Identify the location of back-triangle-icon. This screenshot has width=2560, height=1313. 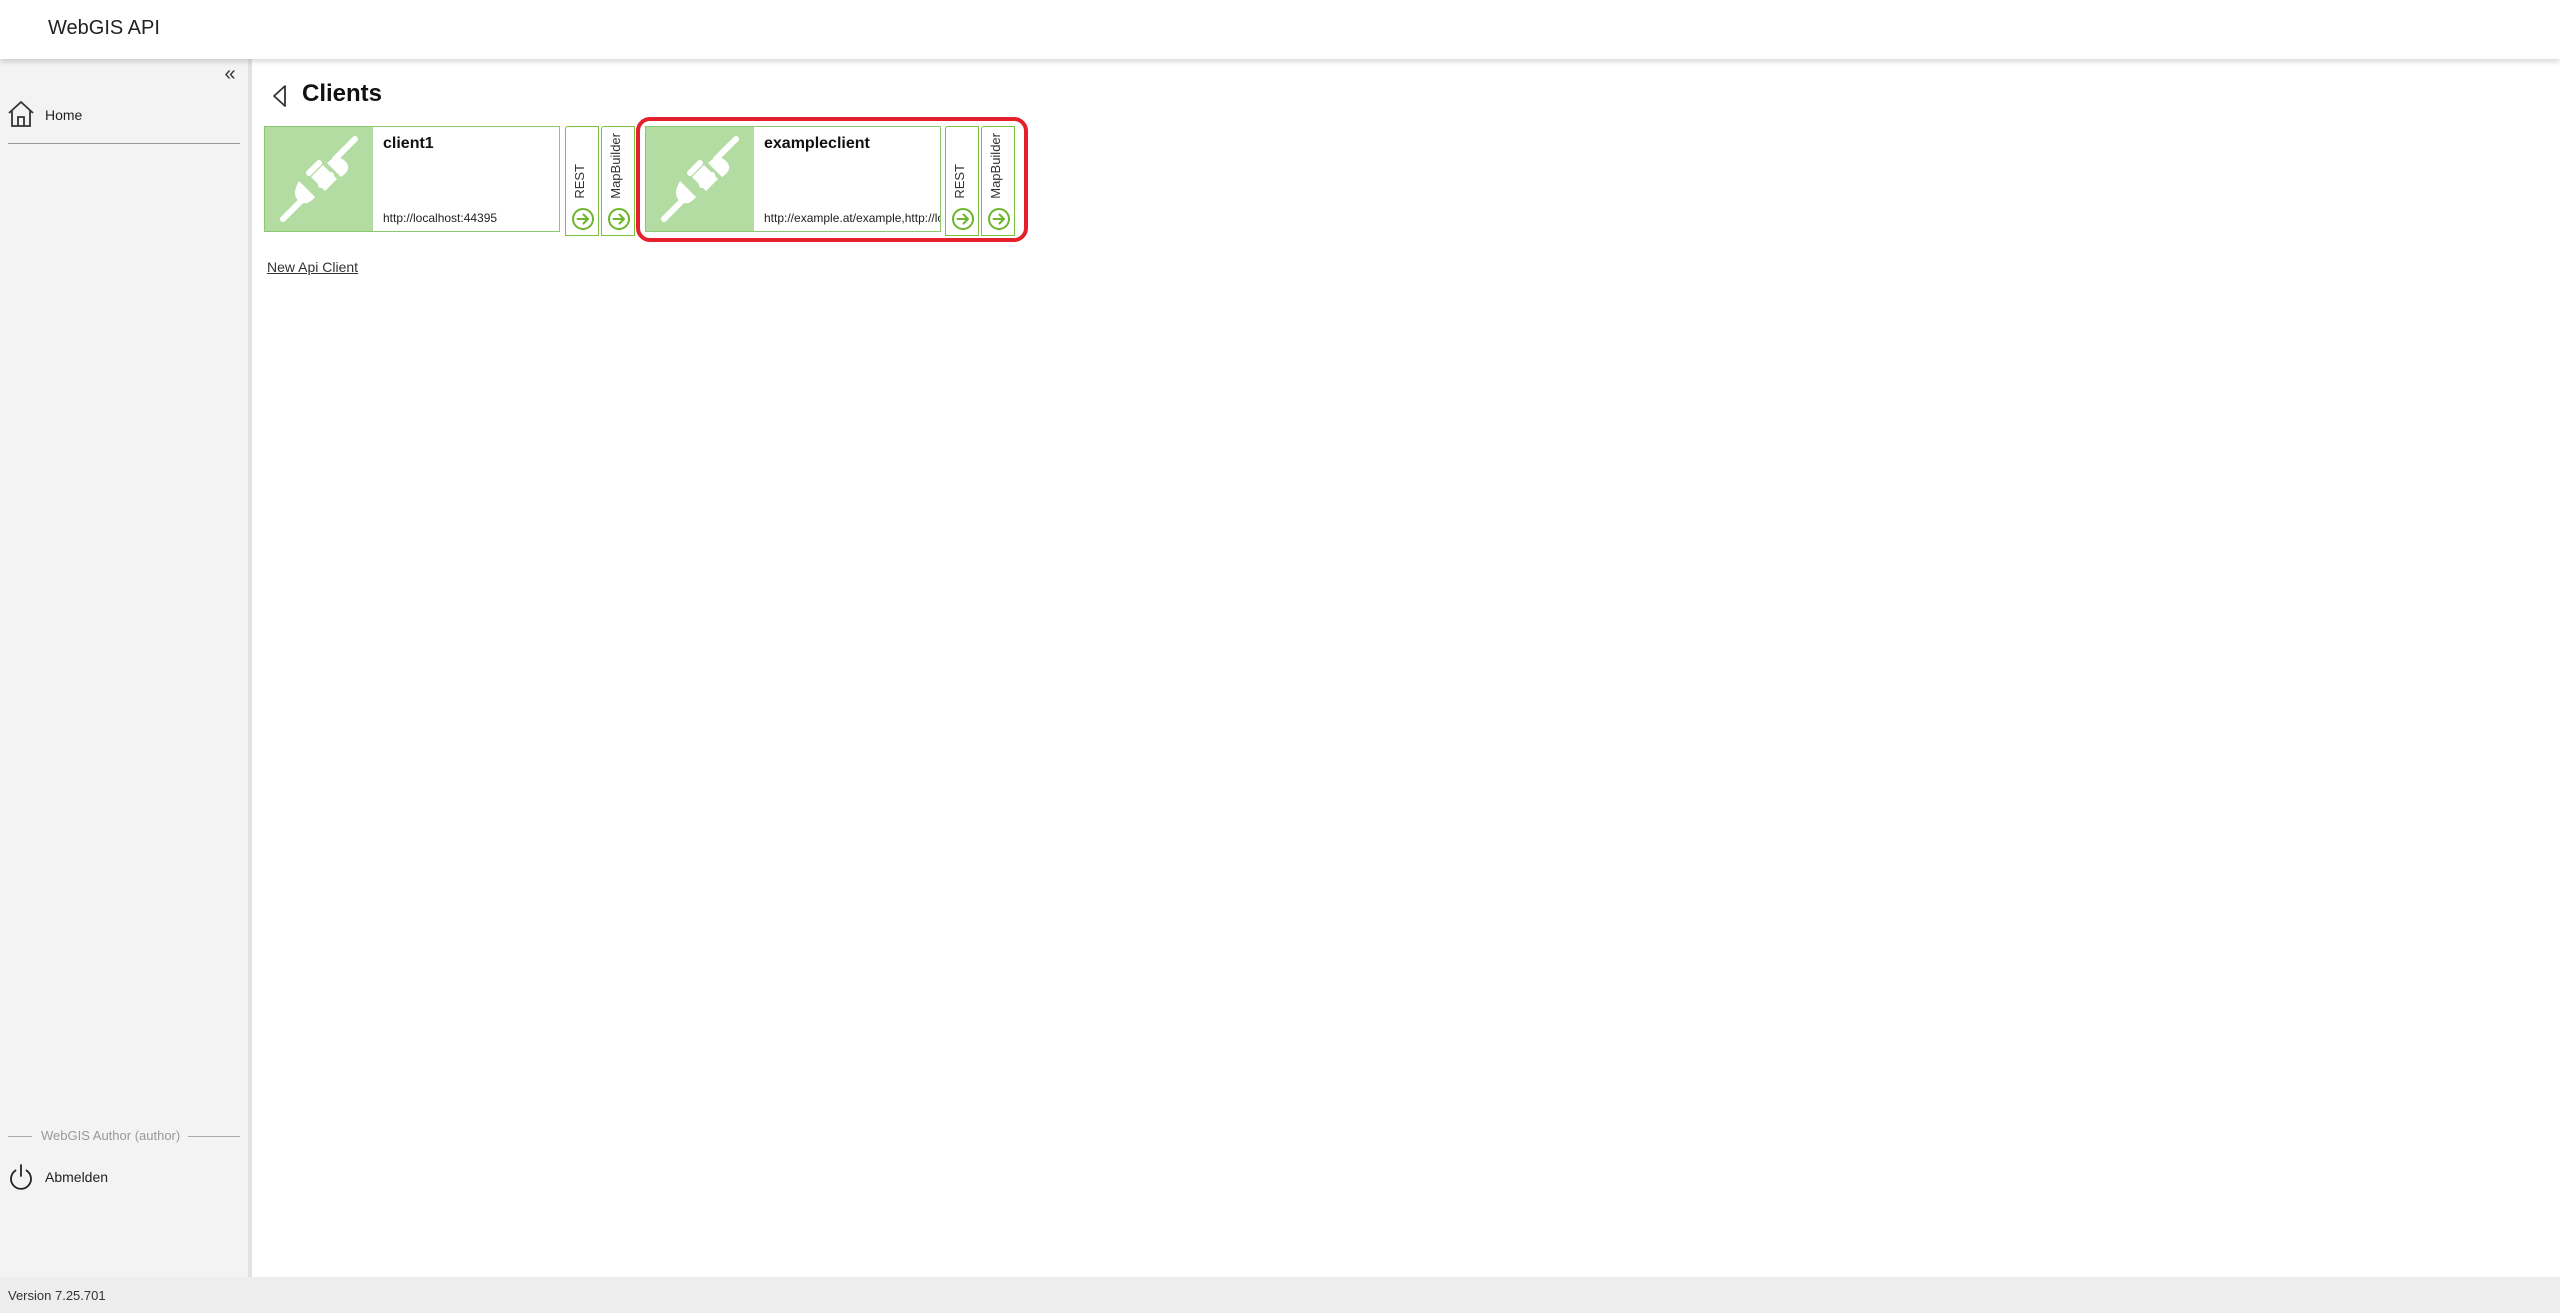
(280, 96).